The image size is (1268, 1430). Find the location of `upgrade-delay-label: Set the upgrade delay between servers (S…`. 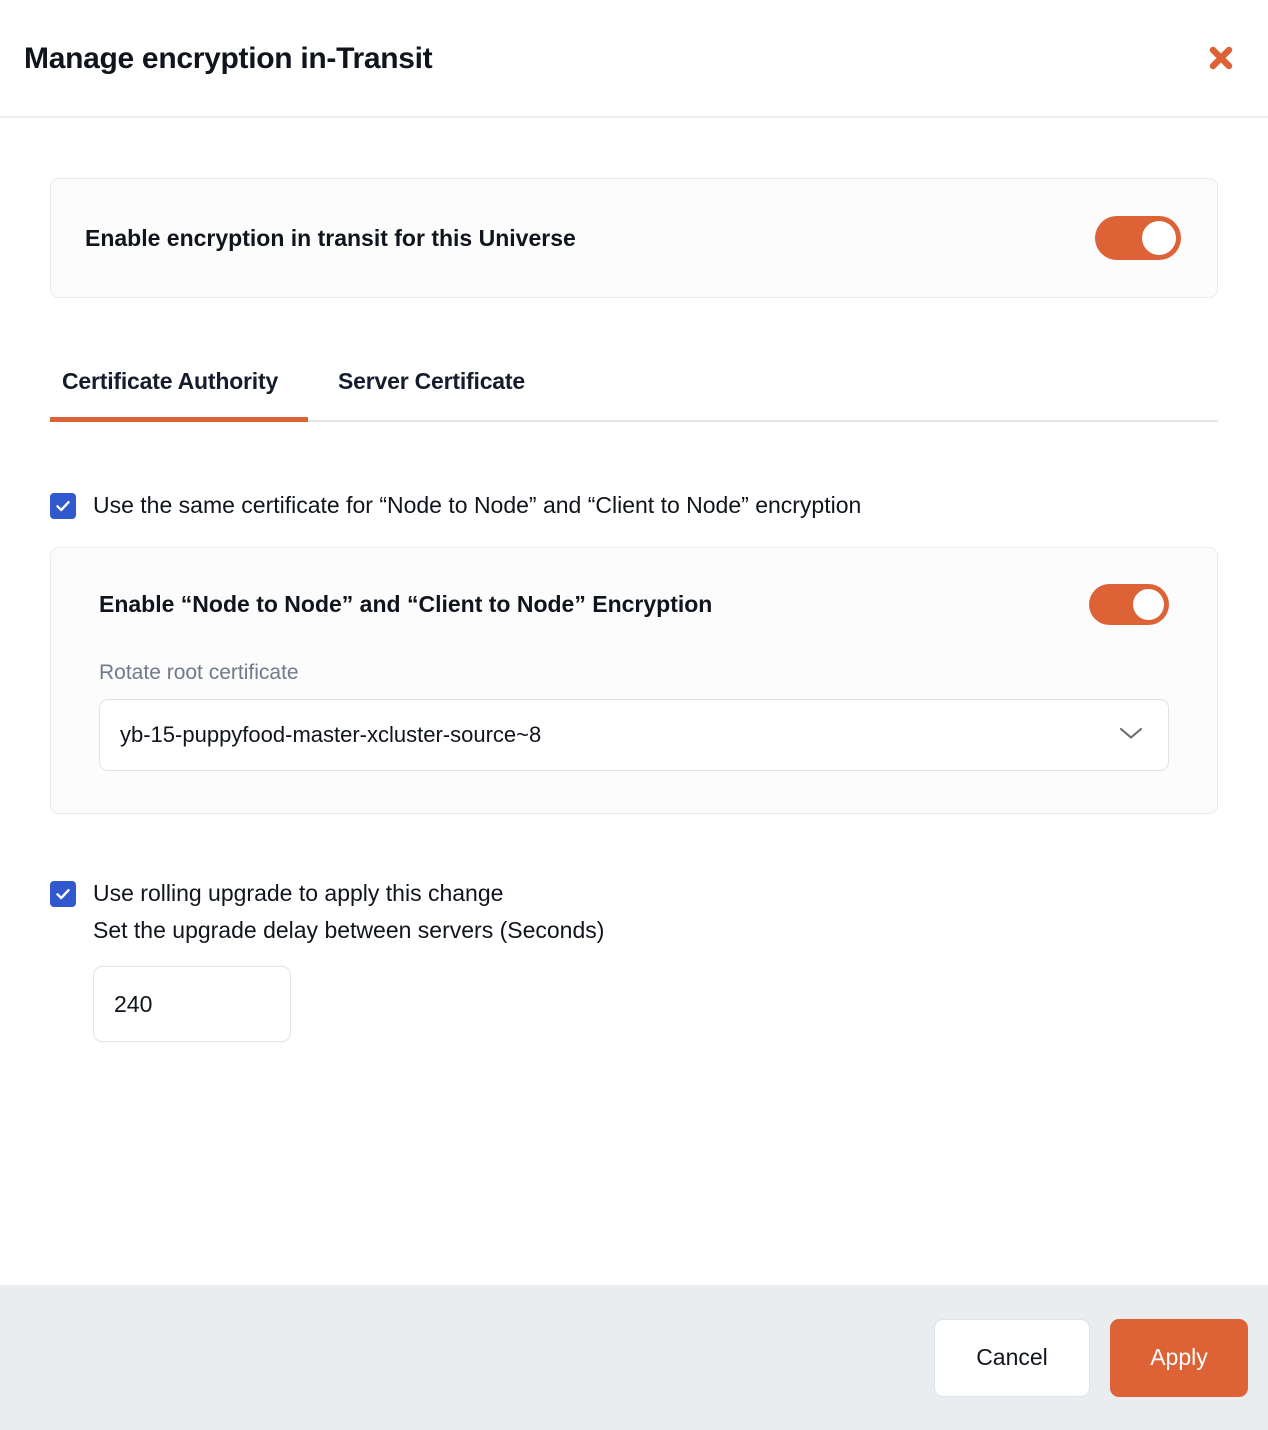

upgrade-delay-label: Set the upgrade delay between servers (S… is located at coordinates (349, 930).